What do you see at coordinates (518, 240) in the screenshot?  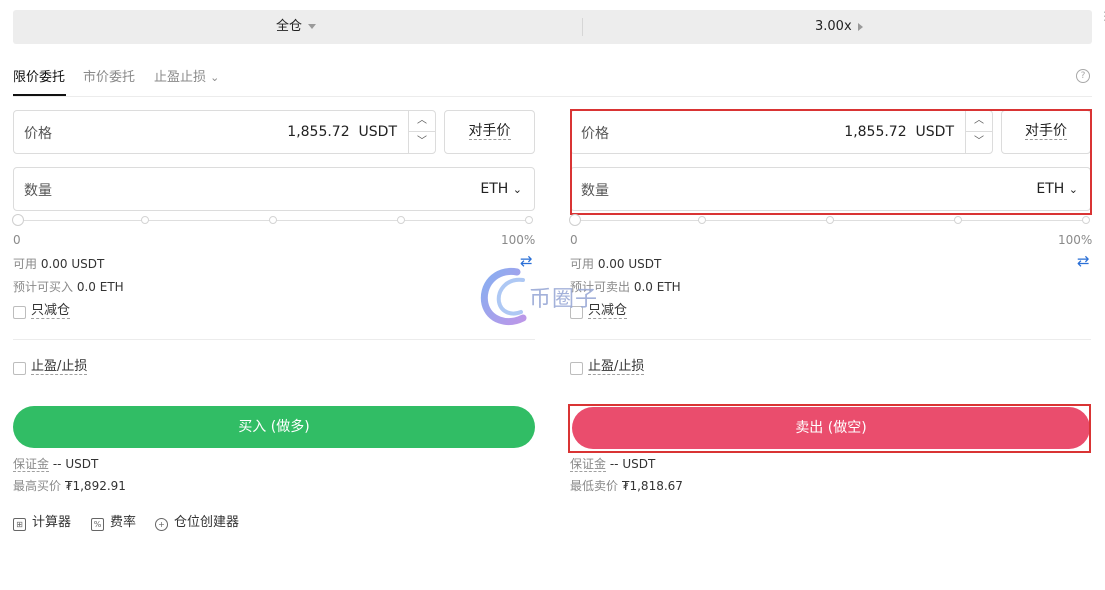 I see `buy-slider-max: 100%` at bounding box center [518, 240].